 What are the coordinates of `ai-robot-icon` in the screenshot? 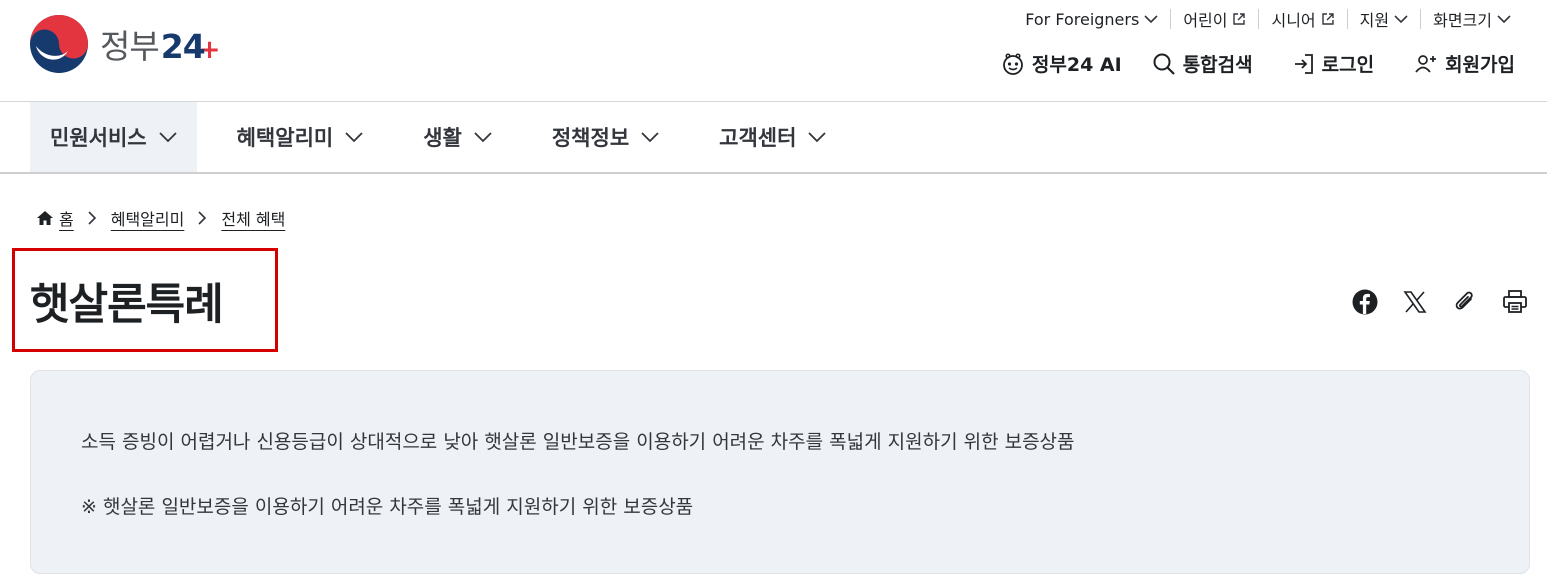 It's located at (1013, 63).